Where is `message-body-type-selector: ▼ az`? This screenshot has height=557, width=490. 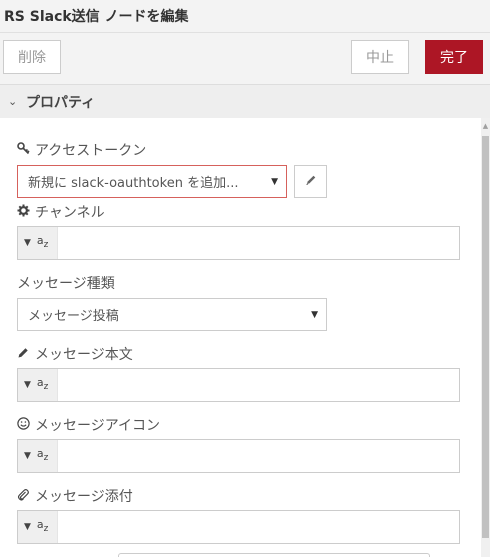
message-body-type-selector: ▼ az is located at coordinates (38, 385).